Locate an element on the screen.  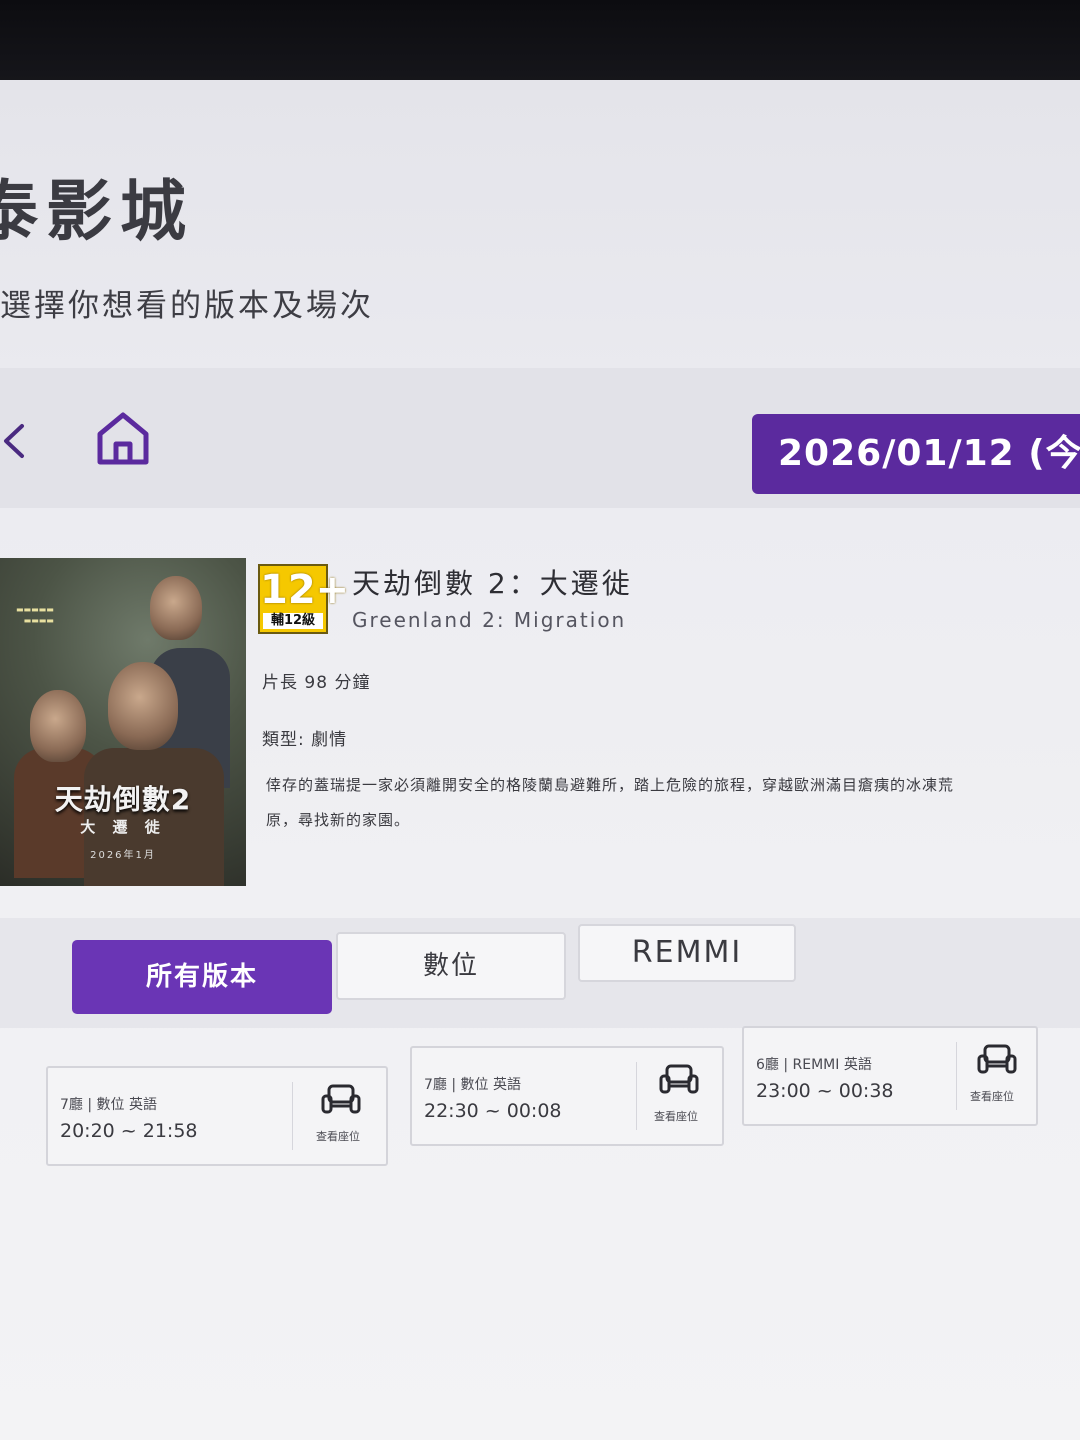
showtime-time: 23:00 ~ 00:38 is located at coordinates (825, 1091).